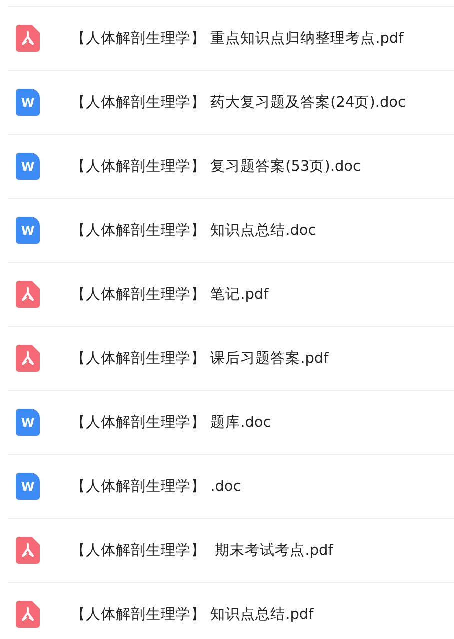  Describe the element at coordinates (216, 166) in the screenshot. I see `file-name-link: 【人体解剖生理学】 复习题答案(53页).doc` at that location.